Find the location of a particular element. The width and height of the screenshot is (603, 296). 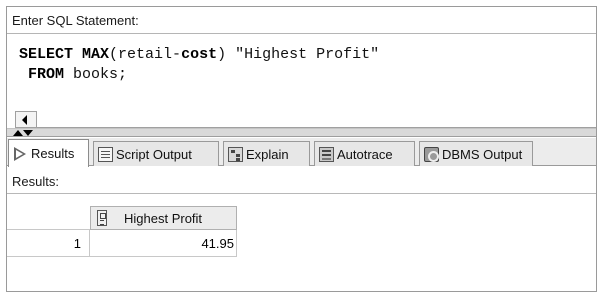

sql-line-1: SELECT MAX(retail-cost) "Highest Profit" is located at coordinates (307, 55).